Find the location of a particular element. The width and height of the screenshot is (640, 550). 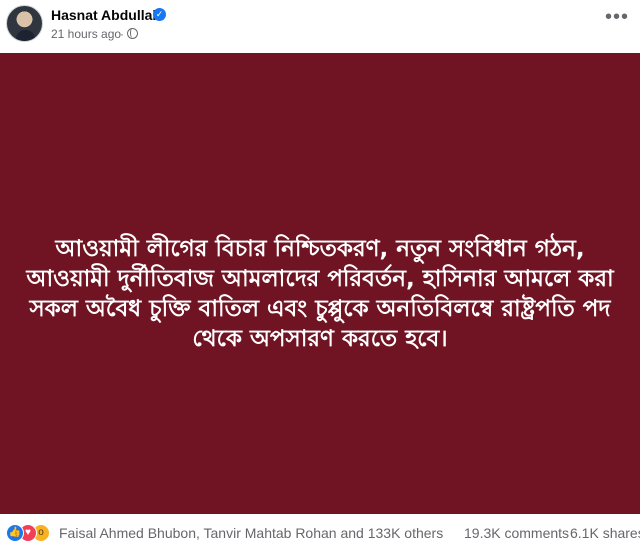

post-timestamp: 21 hours ago is located at coordinates (86, 34).